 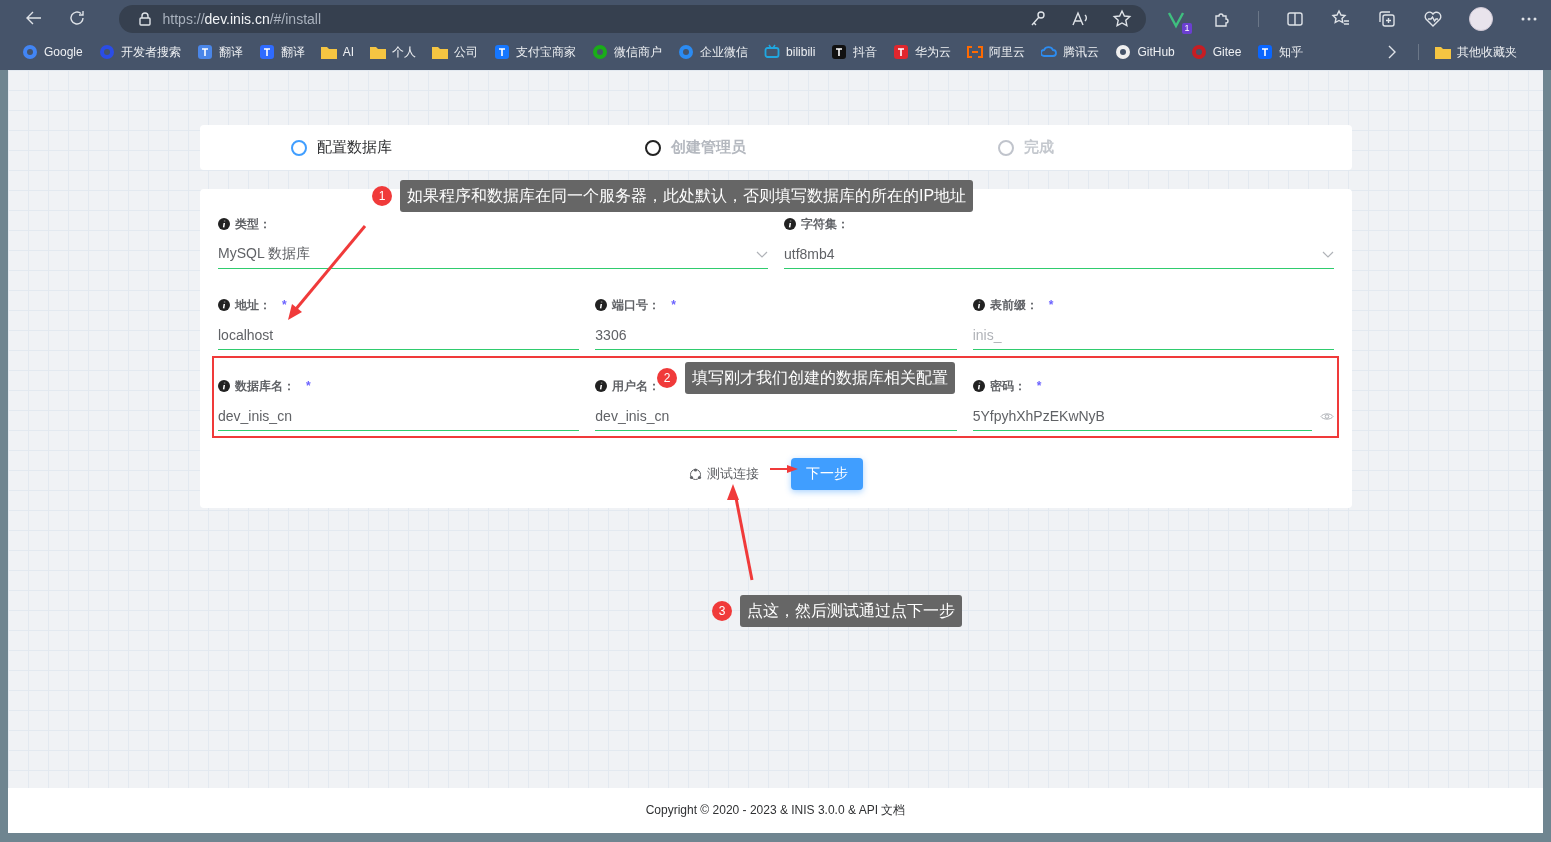 I want to click on bookmark-link: Gitee, so click(x=1227, y=52).